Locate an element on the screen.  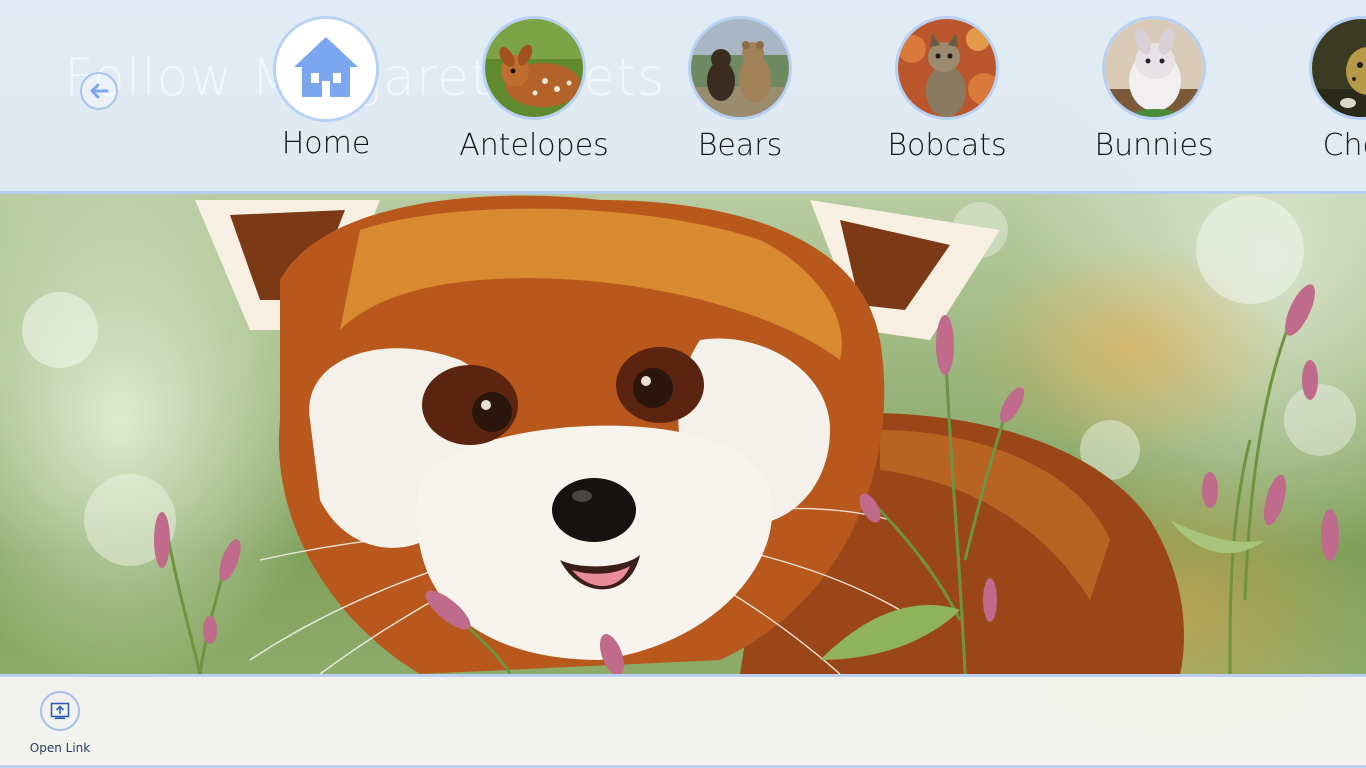
open-link-icon is located at coordinates (60, 711).